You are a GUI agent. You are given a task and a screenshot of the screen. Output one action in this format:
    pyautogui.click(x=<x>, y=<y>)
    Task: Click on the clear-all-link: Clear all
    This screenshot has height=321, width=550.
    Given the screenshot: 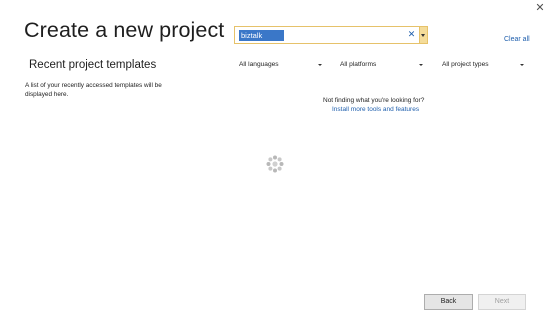 What is the action you would take?
    pyautogui.click(x=517, y=39)
    